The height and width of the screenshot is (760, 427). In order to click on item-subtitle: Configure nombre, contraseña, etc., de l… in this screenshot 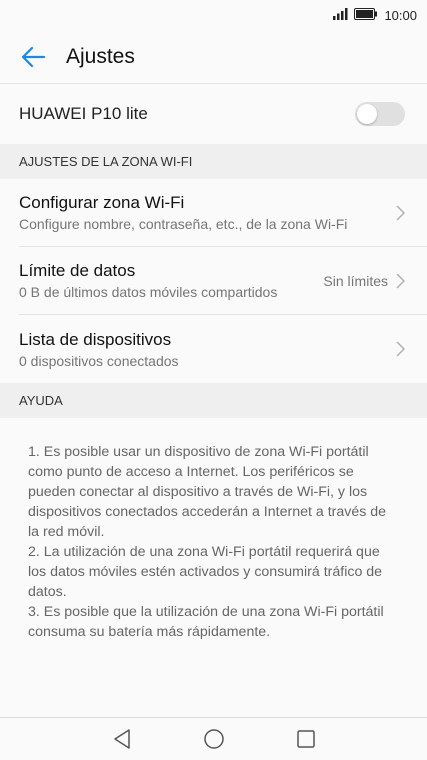, I will do `click(183, 224)`.